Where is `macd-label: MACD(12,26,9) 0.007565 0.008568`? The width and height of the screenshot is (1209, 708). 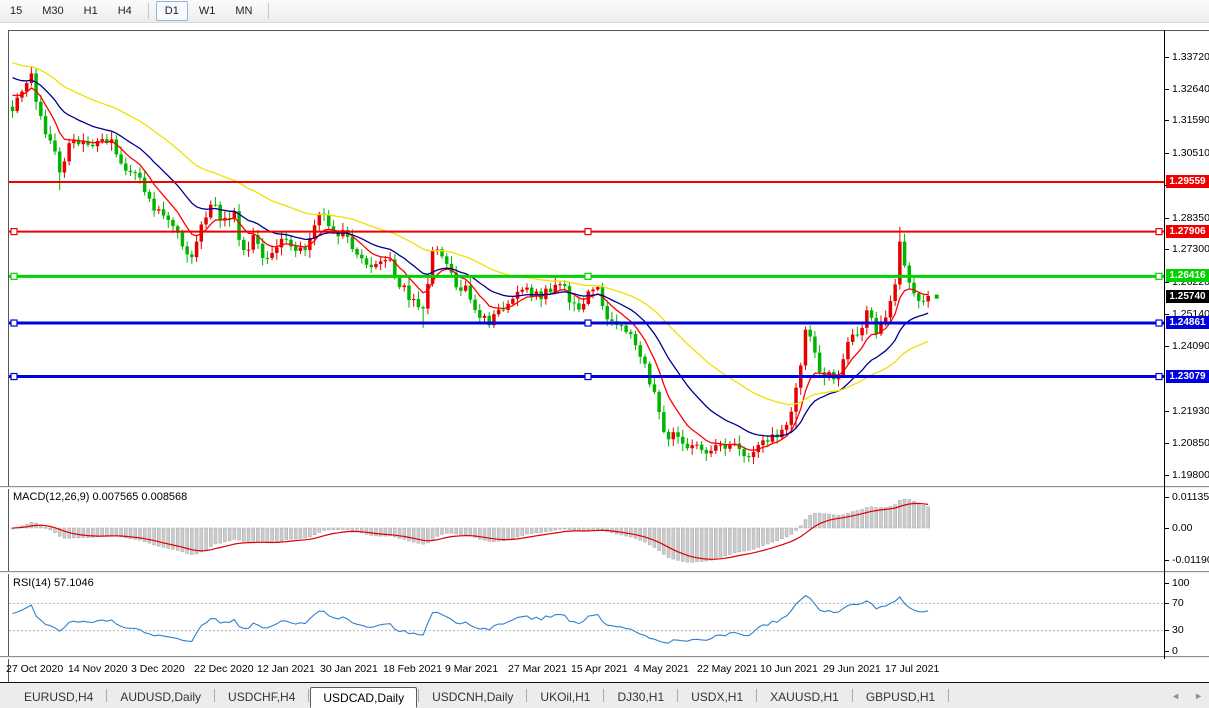
macd-label: MACD(12,26,9) 0.007565 0.008568 is located at coordinates (100, 497).